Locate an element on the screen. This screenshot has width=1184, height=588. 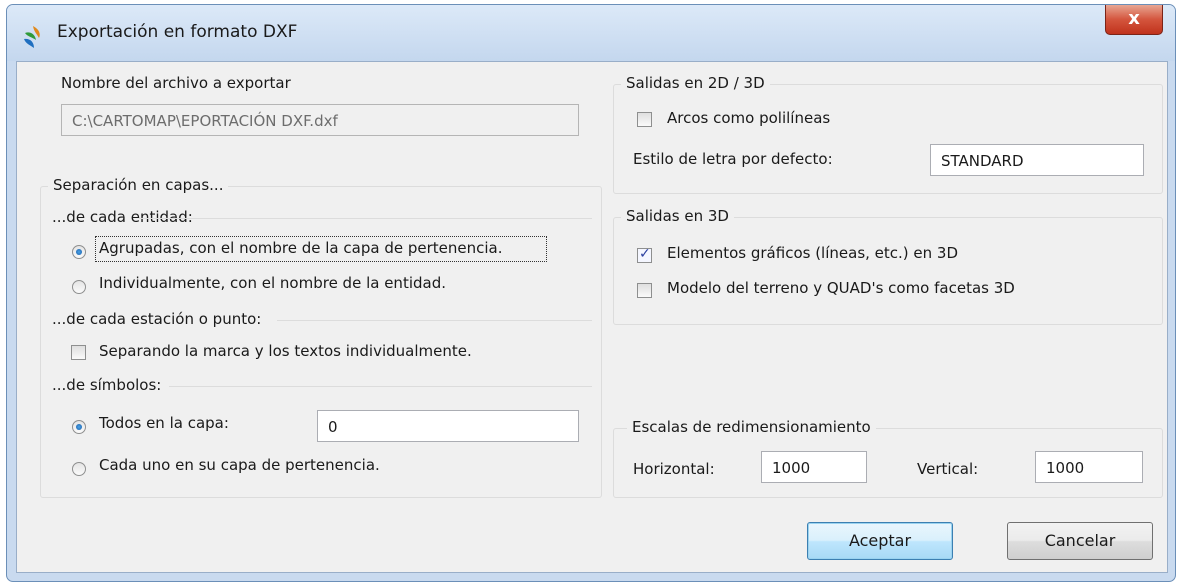
radio-each-own-label: Cada uno en su capa de pertenencia. is located at coordinates (239, 465).